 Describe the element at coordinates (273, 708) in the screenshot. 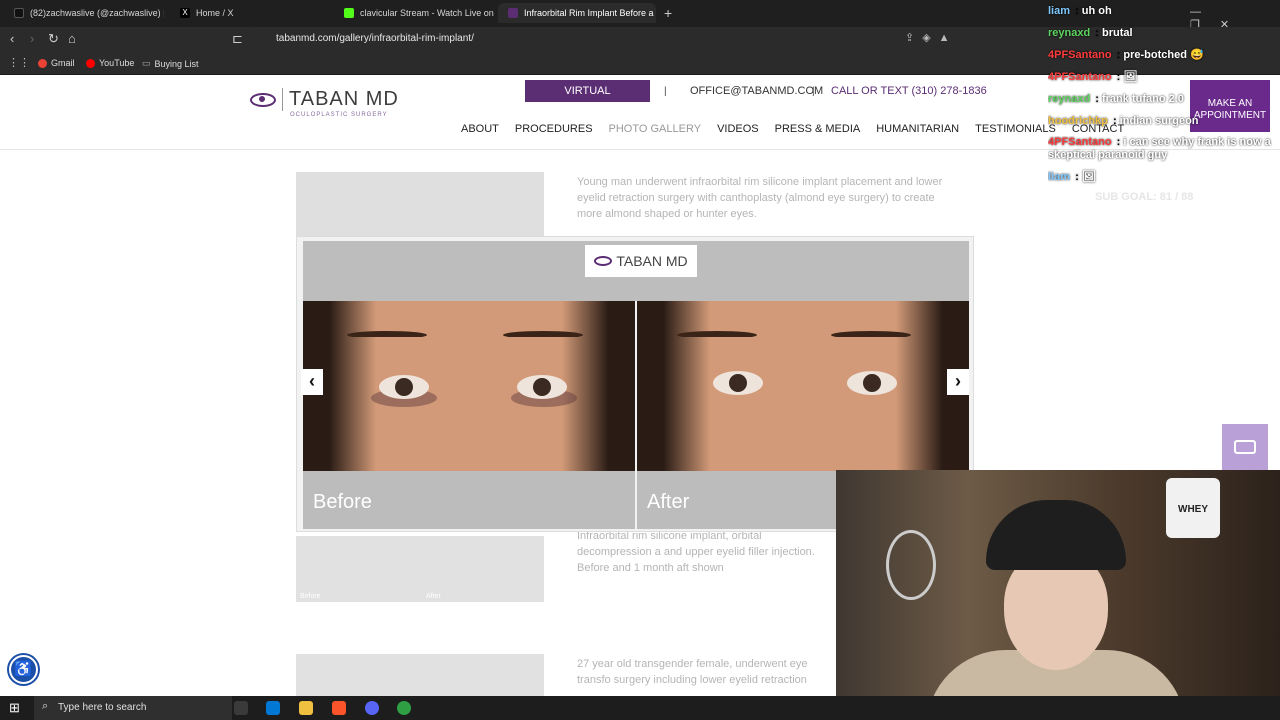

I see `copilot-icon` at that location.